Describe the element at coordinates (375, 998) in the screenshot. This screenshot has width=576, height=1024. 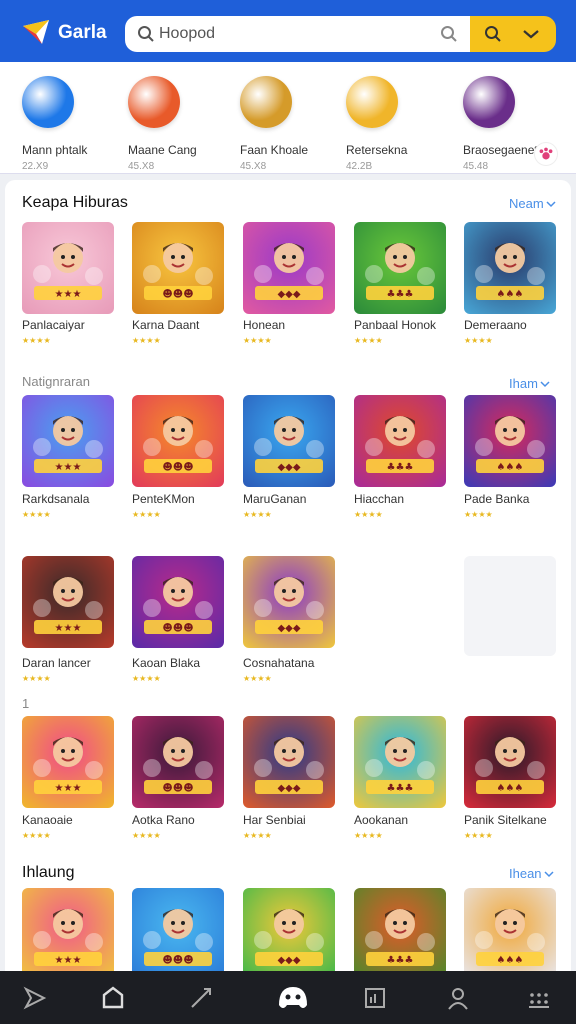
I see `chart-icon` at that location.